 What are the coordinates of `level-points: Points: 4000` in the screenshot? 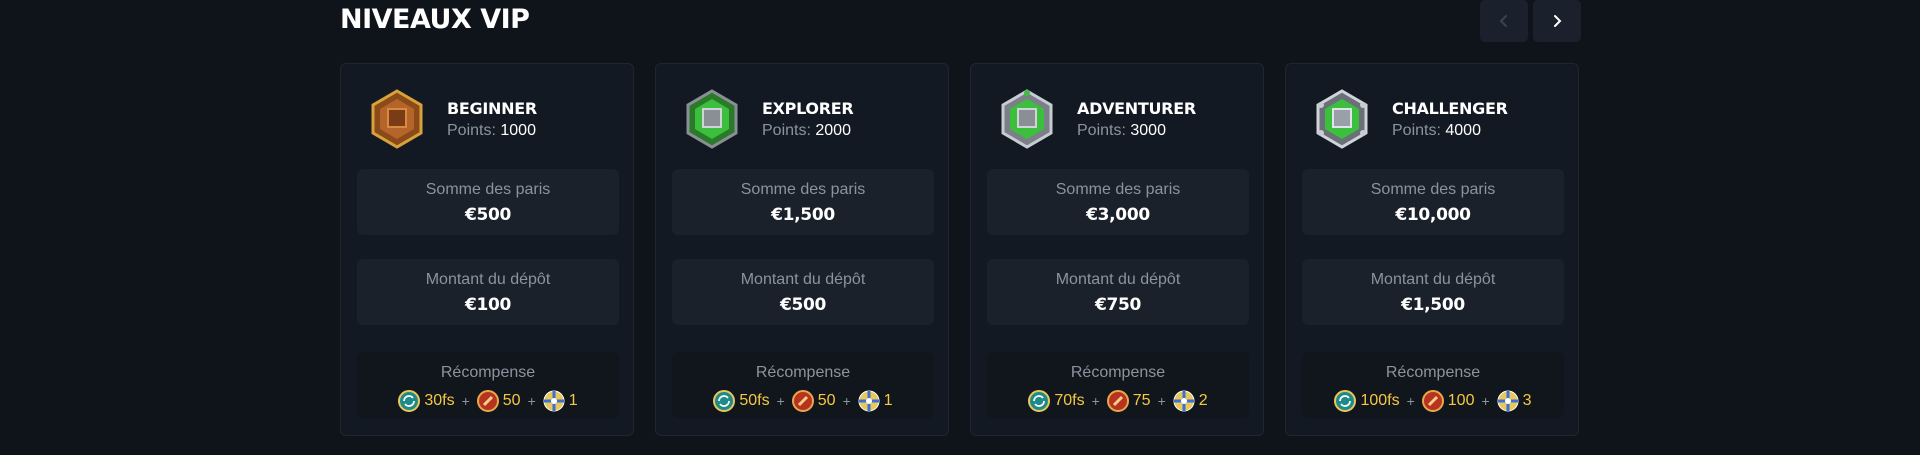 It's located at (1436, 130).